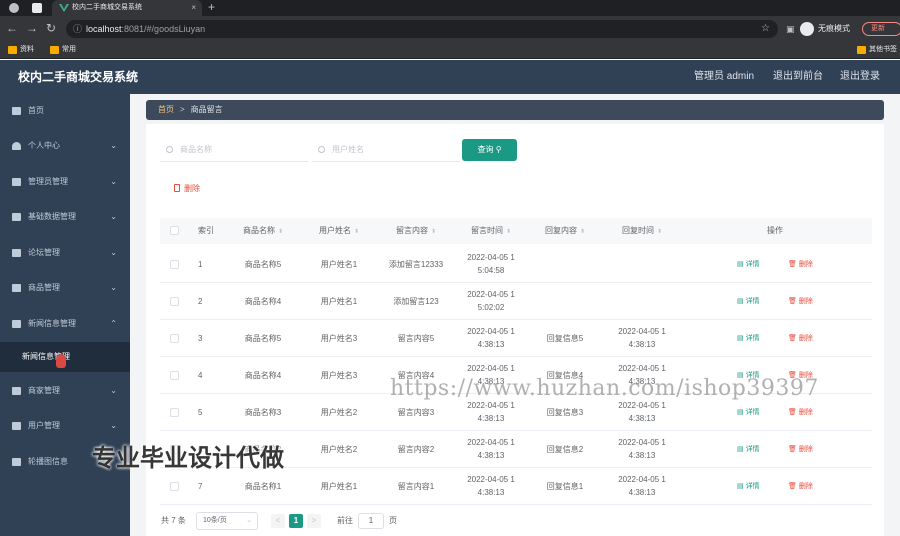  Describe the element at coordinates (44, 252) in the screenshot. I see `sidebar-item-label: 论坛管理` at that location.